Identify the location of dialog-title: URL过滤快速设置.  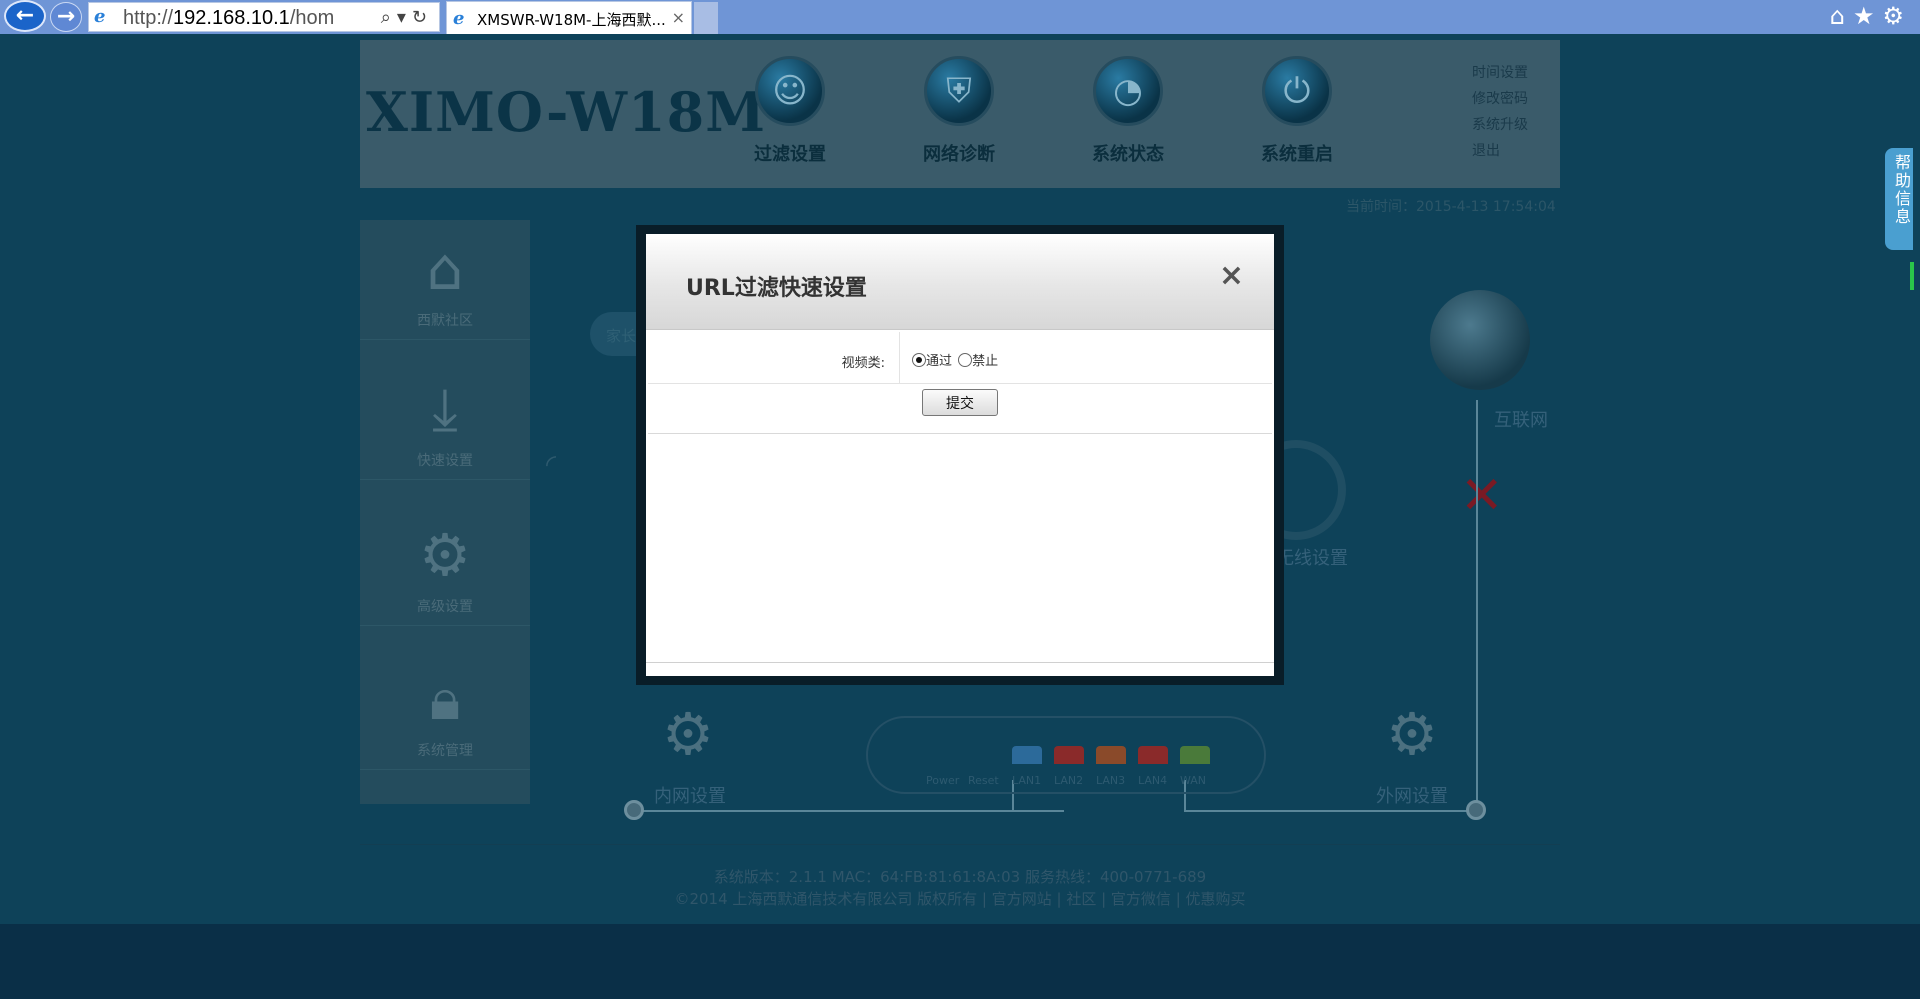
(776, 288).